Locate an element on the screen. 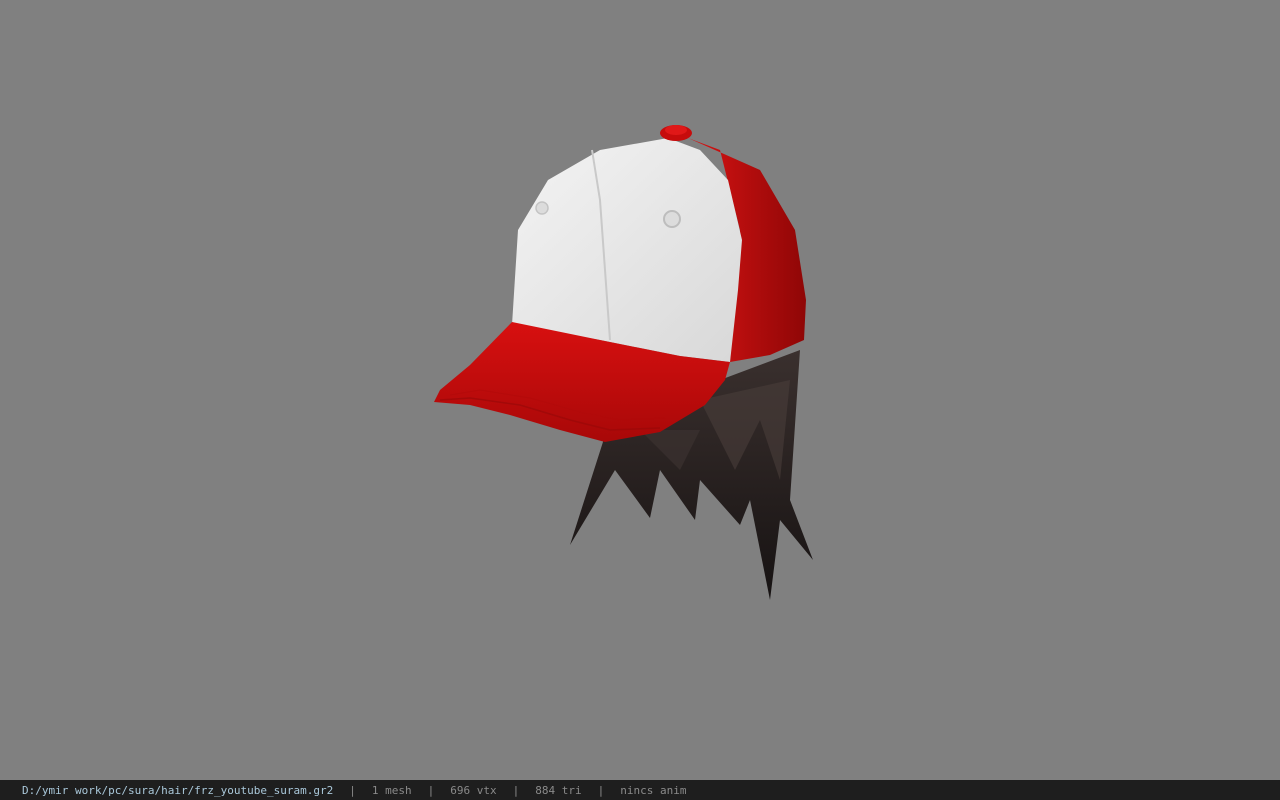 This screenshot has height=800, width=1280. mesh-count-label: 1 mesh is located at coordinates (391, 790).